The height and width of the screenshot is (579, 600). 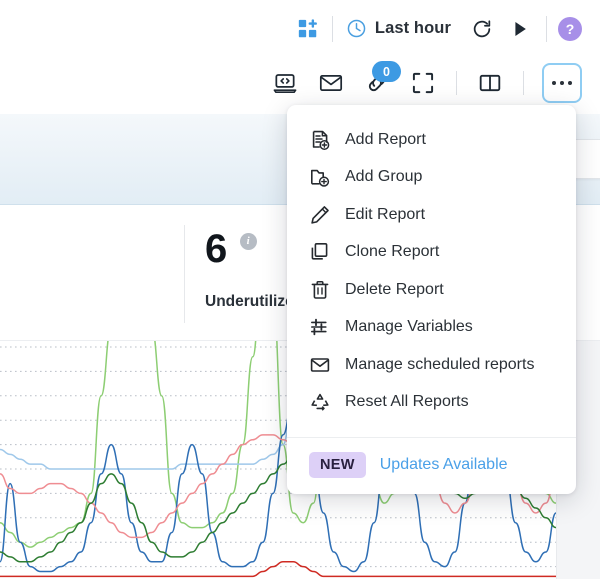 What do you see at coordinates (407, 402) in the screenshot?
I see `menu-item-label: Reset All Reports` at bounding box center [407, 402].